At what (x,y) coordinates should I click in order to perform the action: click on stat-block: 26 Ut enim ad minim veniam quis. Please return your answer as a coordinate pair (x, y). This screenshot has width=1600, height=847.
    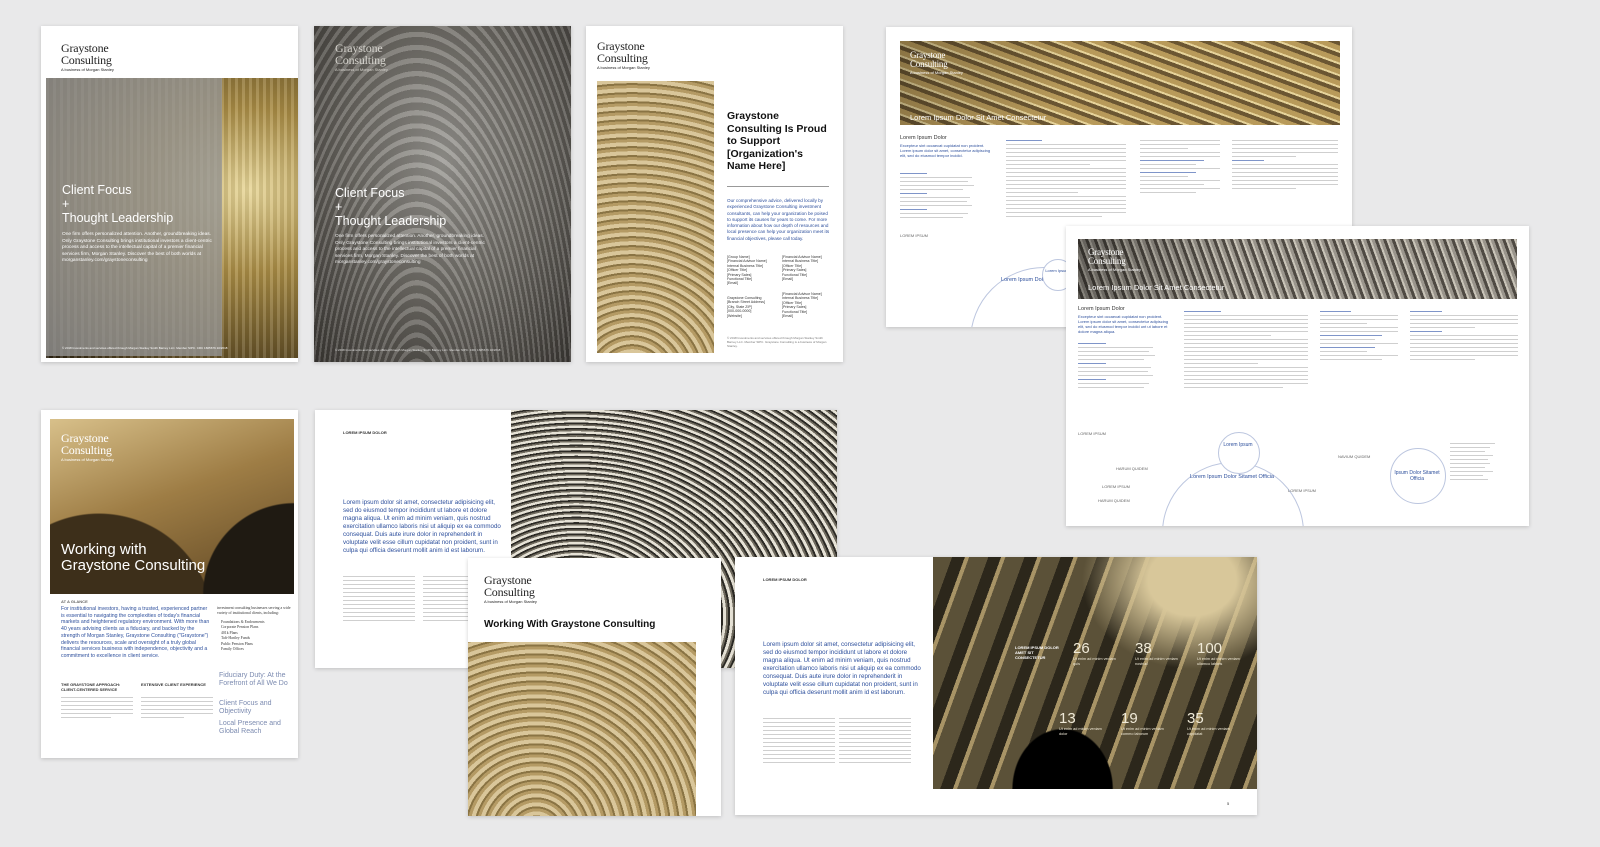
    Looking at the image, I should click on (1098, 653).